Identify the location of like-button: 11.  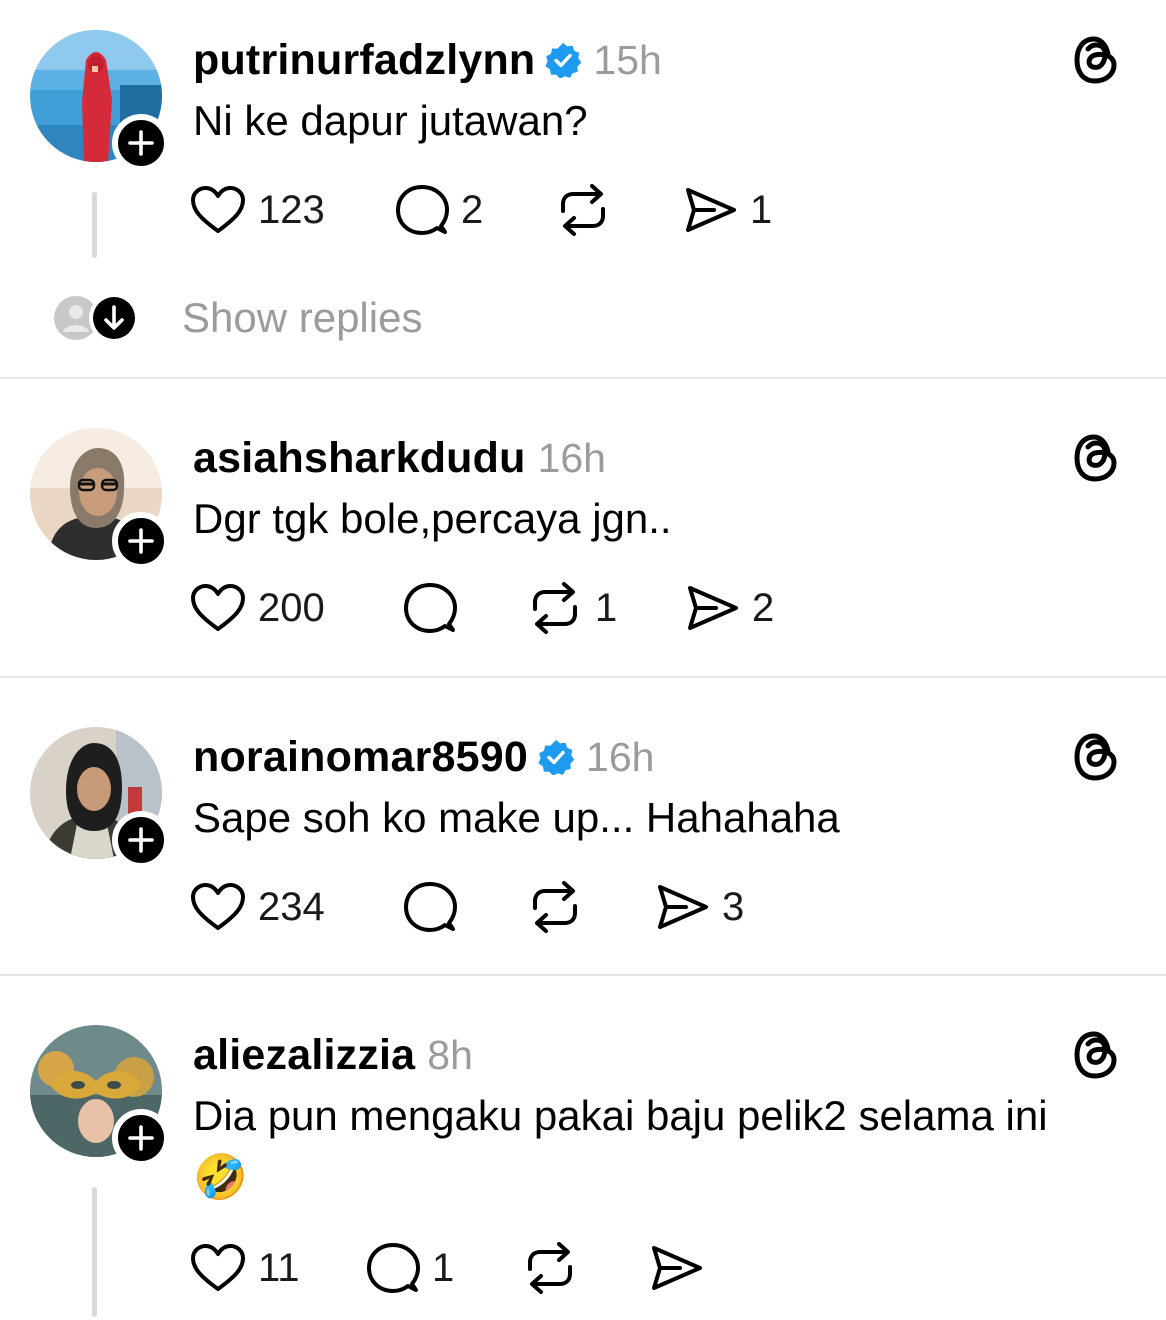
(245, 1268).